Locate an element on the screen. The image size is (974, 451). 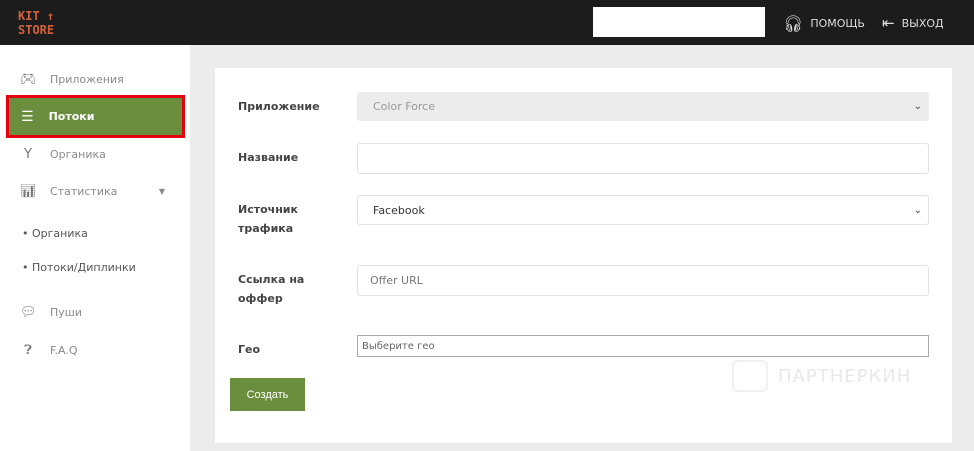
chat-icon: 💬︎ is located at coordinates (28, 312).